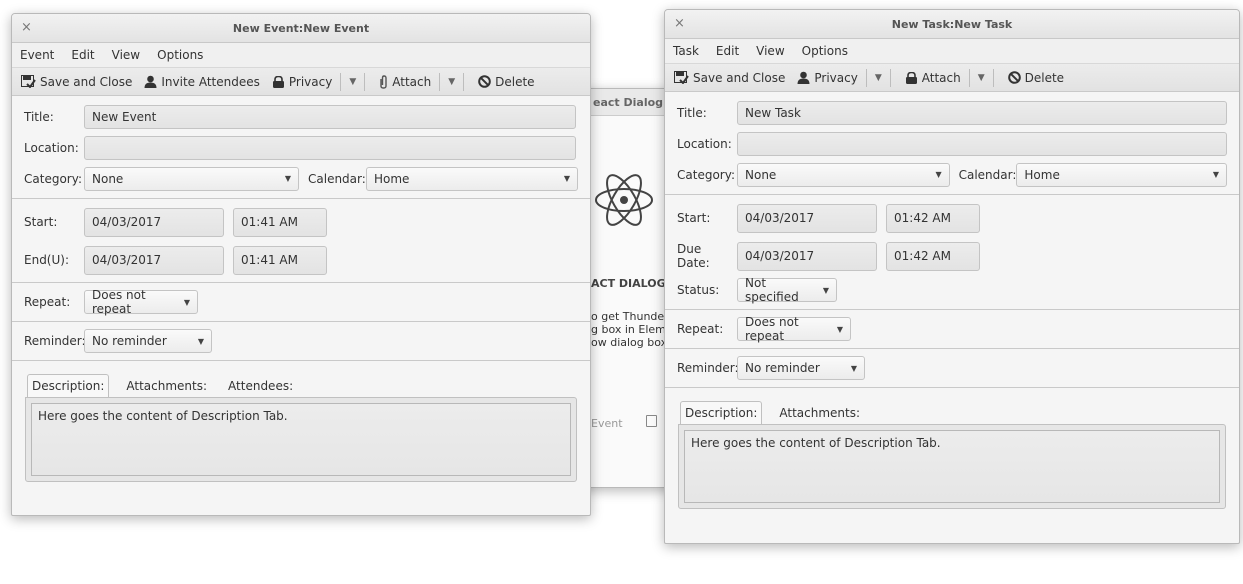  What do you see at coordinates (47, 302) in the screenshot?
I see `repeat-label: Repeat:` at bounding box center [47, 302].